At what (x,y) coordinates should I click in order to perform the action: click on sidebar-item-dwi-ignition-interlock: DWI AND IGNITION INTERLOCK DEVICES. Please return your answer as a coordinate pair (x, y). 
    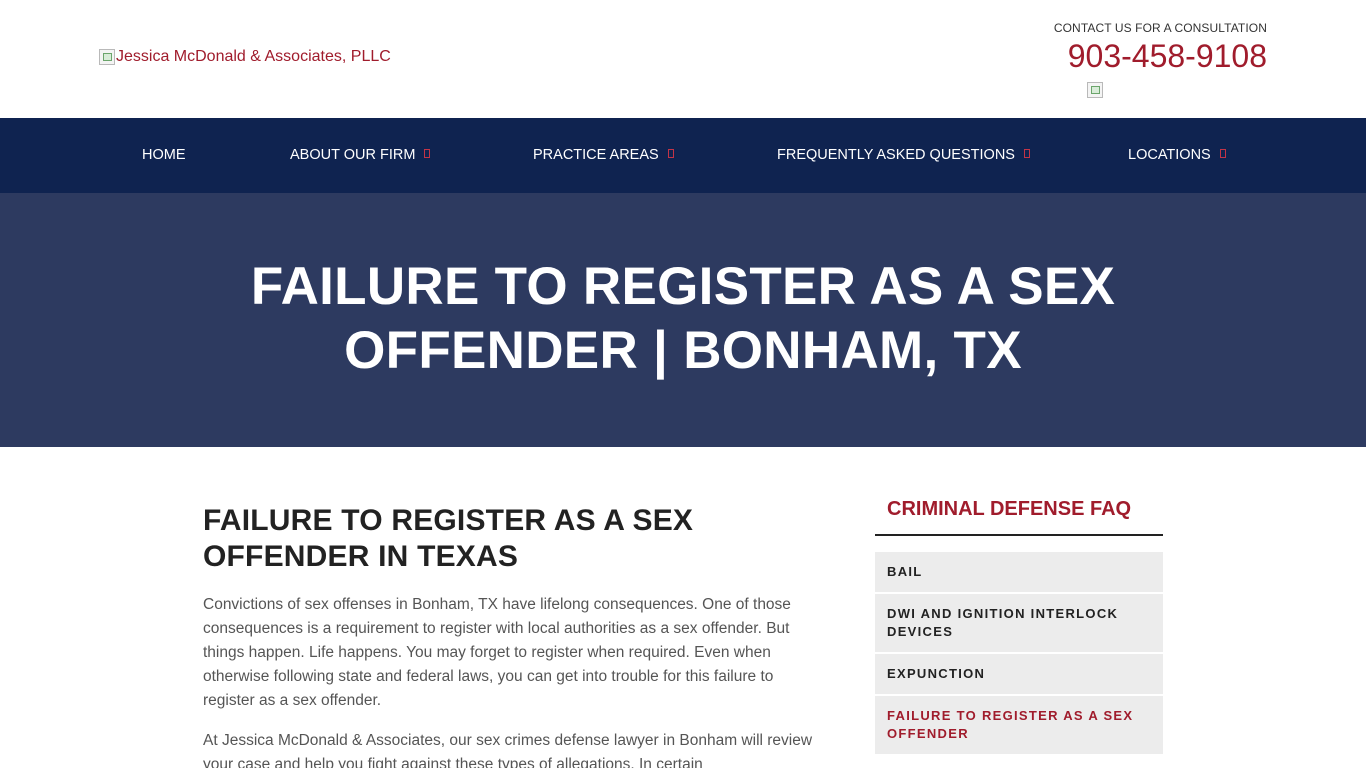
    Looking at the image, I should click on (1019, 623).